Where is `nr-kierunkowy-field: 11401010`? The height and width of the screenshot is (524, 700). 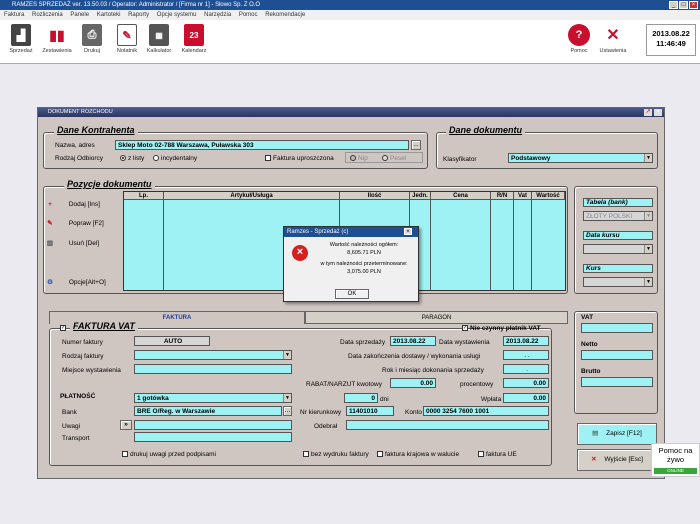 nr-kierunkowy-field: 11401010 is located at coordinates (370, 411).